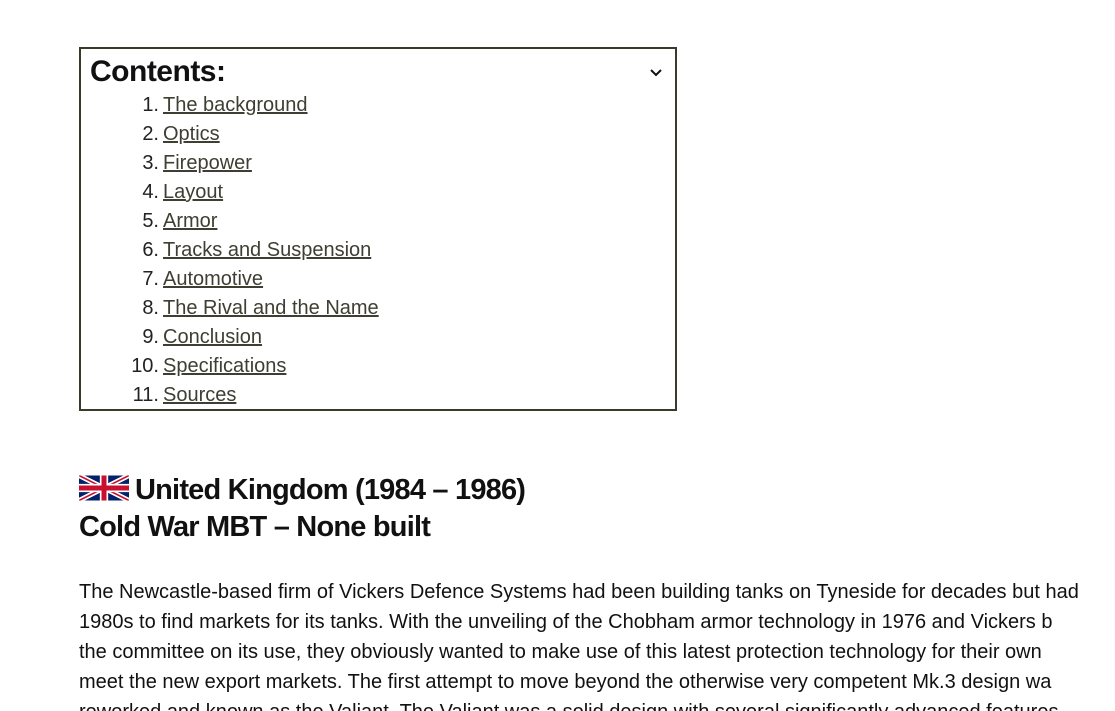 The height and width of the screenshot is (711, 1115). What do you see at coordinates (145, 366) in the screenshot?
I see `toc-item-number: 10.` at bounding box center [145, 366].